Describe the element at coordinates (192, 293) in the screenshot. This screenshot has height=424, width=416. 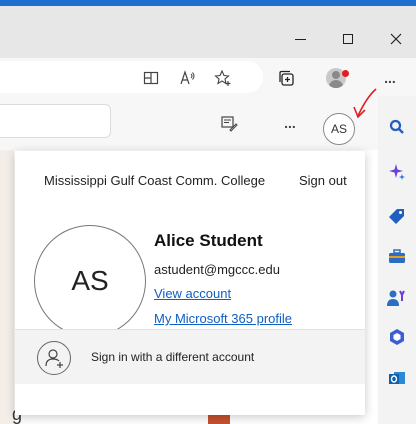
I see `view-account-link: View account` at that location.